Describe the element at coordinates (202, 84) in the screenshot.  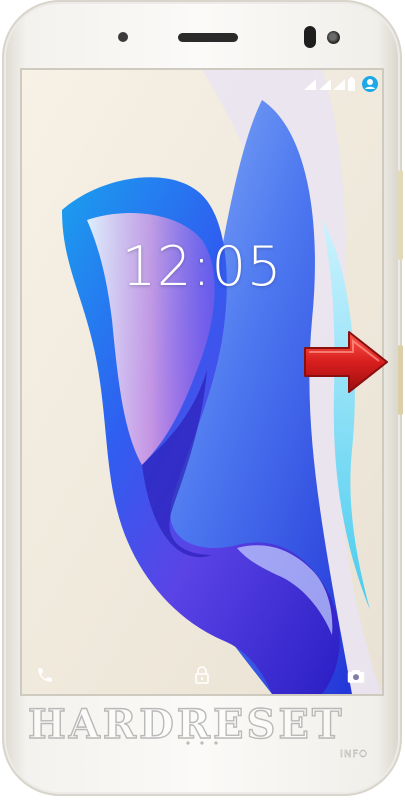
I see `status-bar` at that location.